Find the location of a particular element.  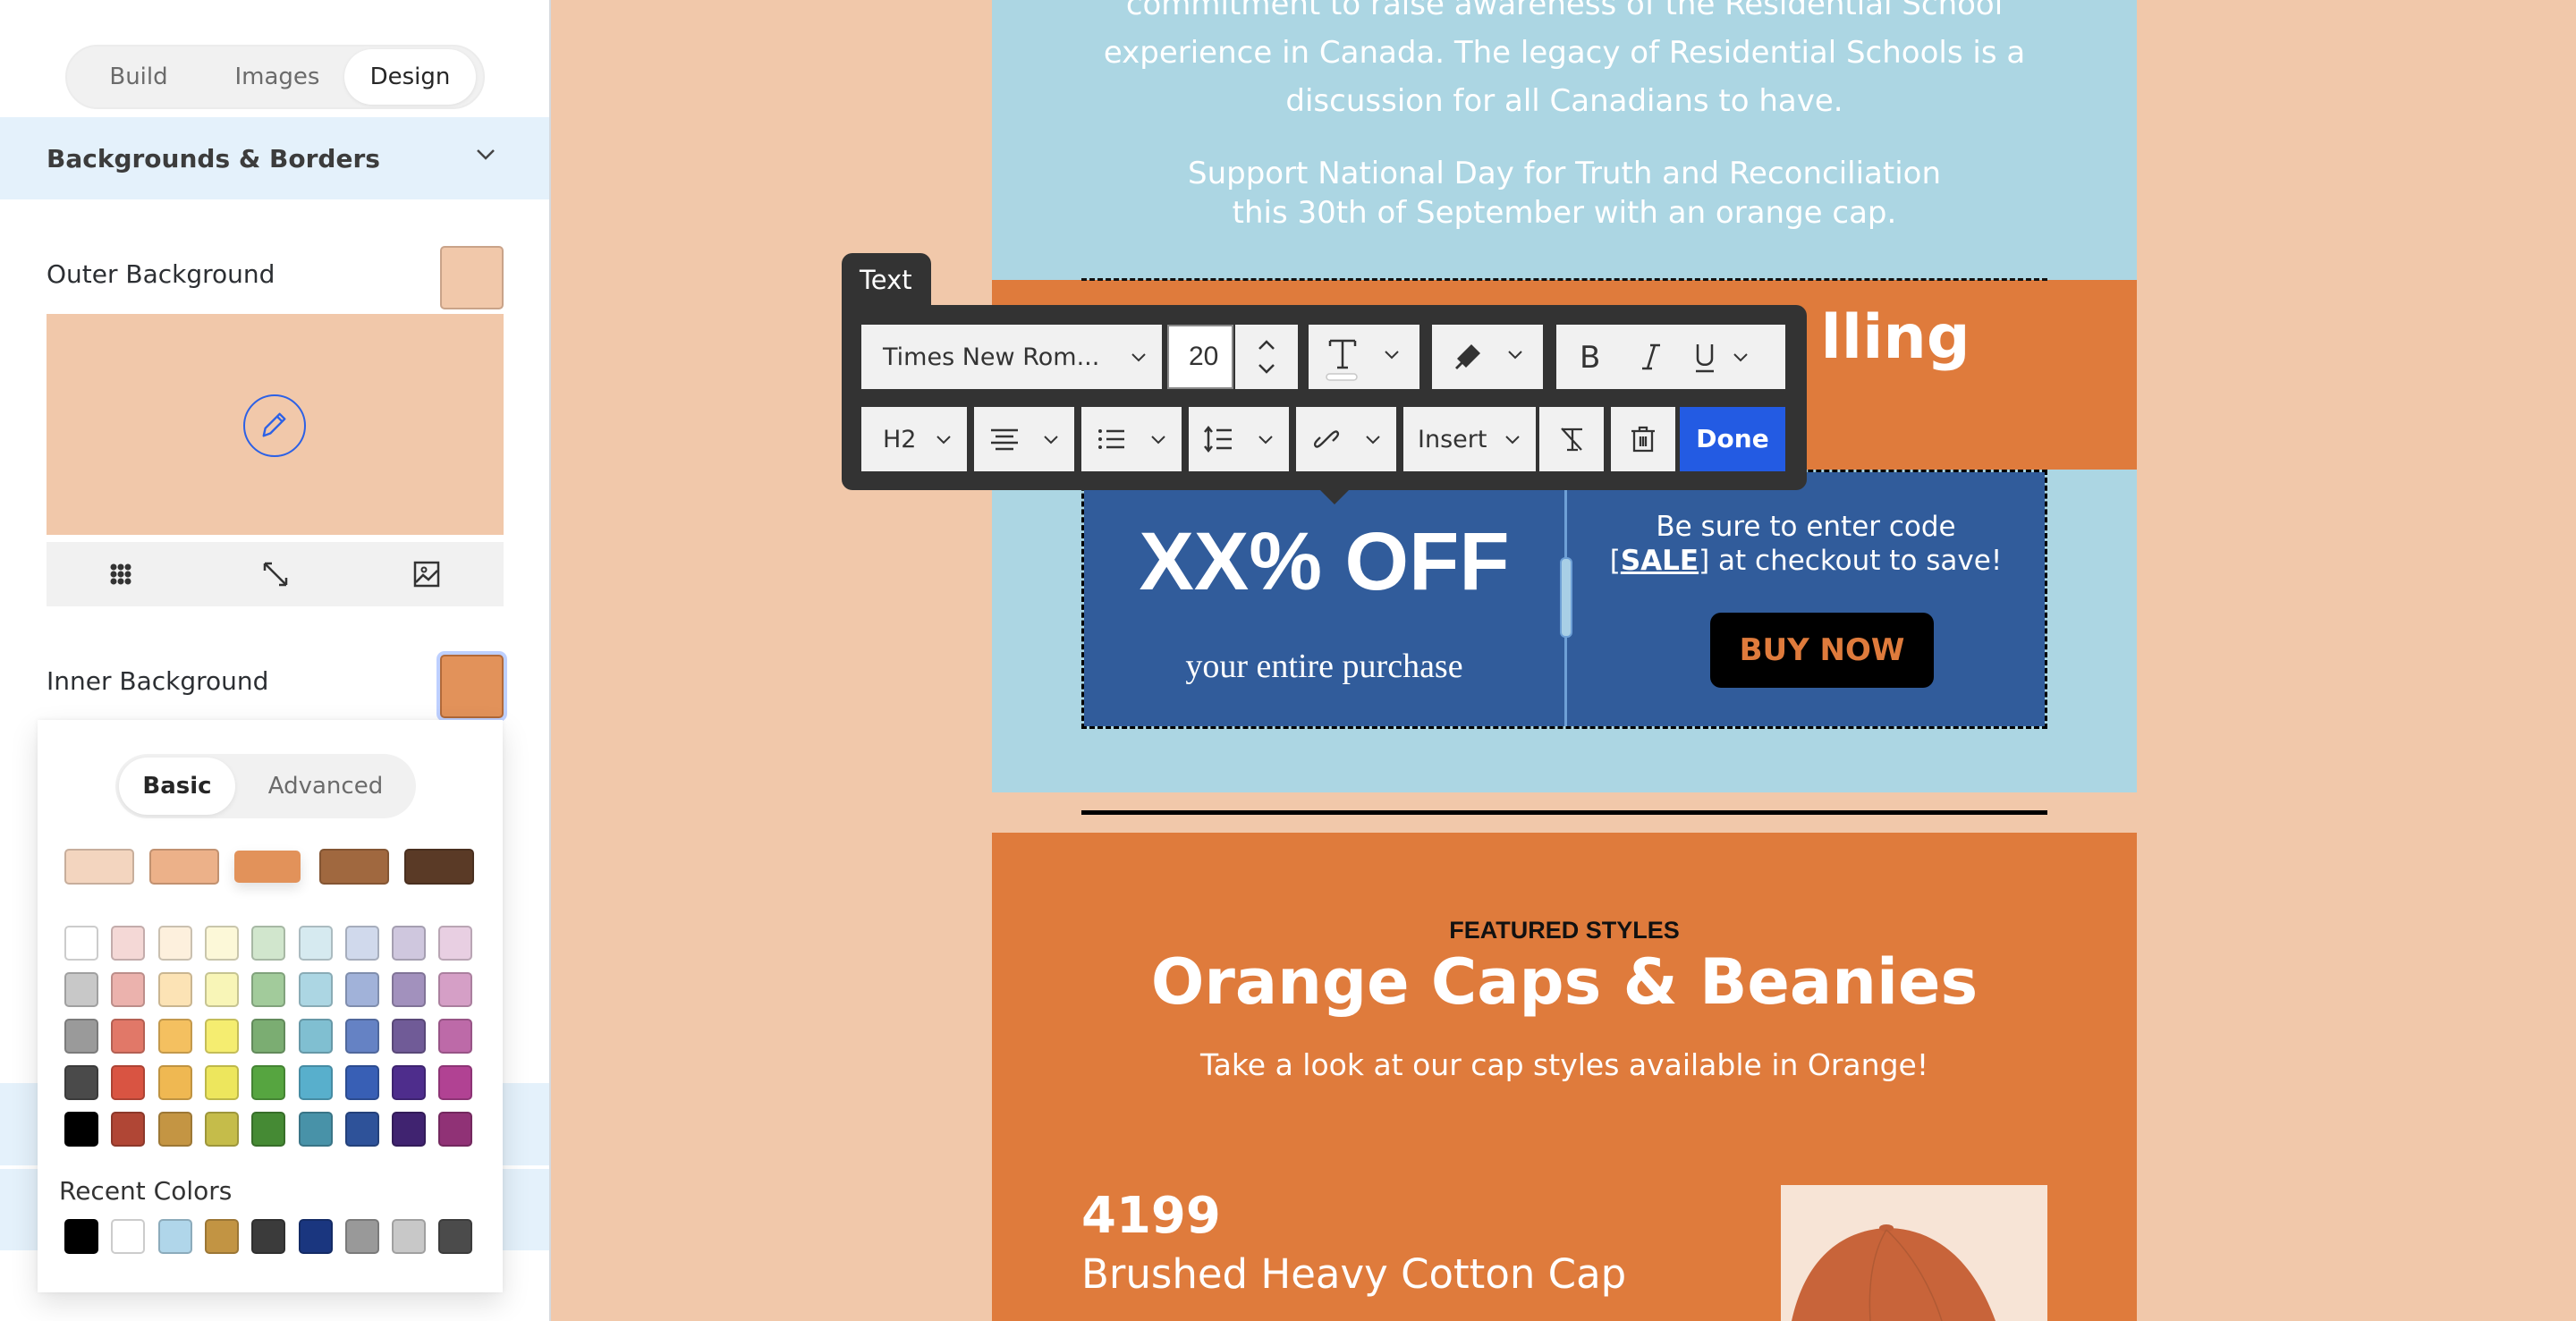

tab-basic: Basic is located at coordinates (177, 786).